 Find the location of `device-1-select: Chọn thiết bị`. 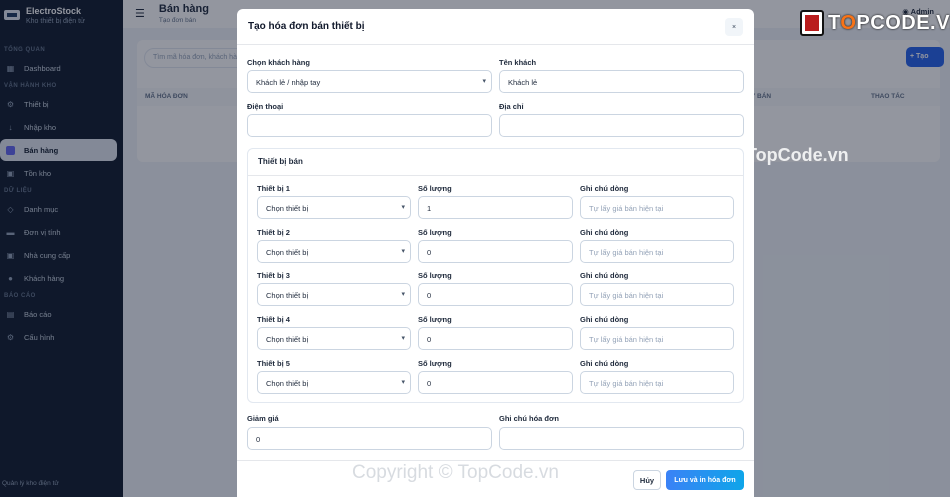

device-1-select: Chọn thiết bị is located at coordinates (334, 207).